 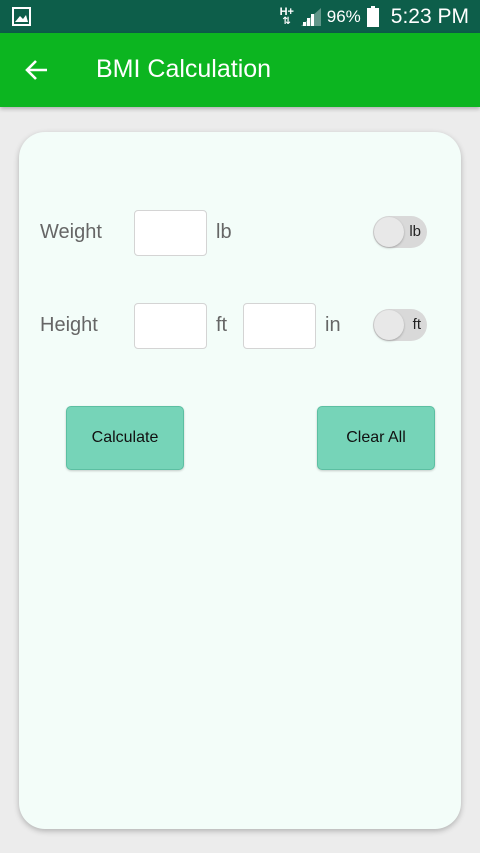 I want to click on calculate-button: Calculate, so click(x=125, y=438).